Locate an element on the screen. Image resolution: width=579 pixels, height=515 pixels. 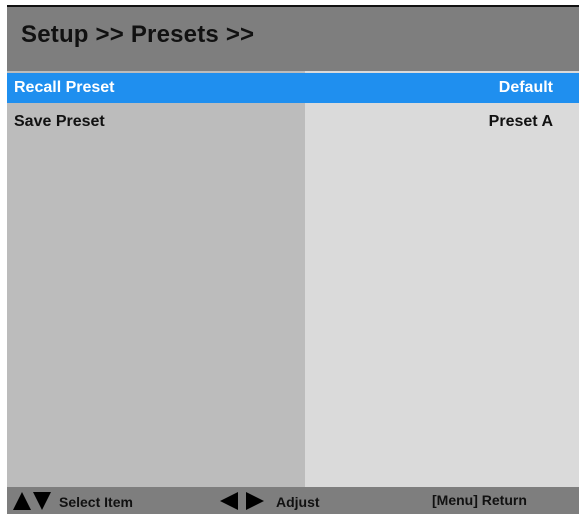
hint-return-label: [Menu] Return is located at coordinates (479, 500).